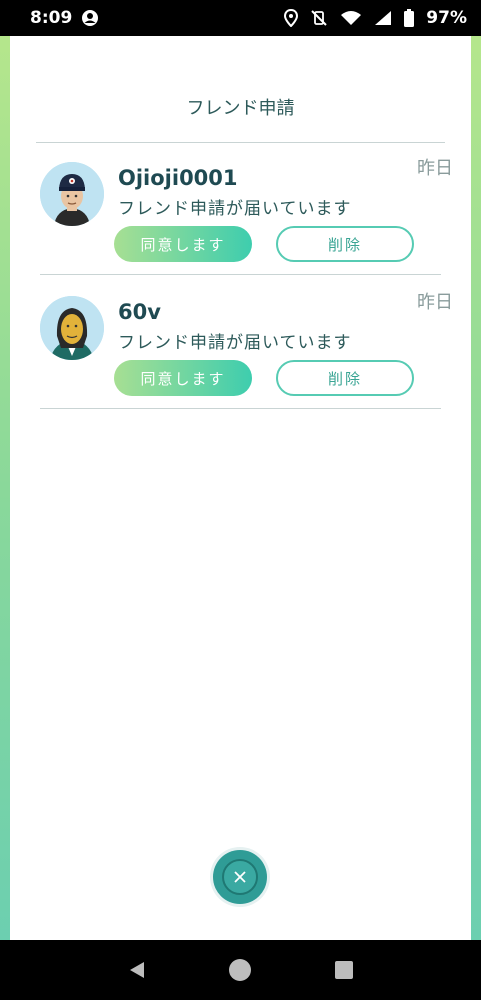 The image size is (481, 1000). I want to click on home-icon, so click(240, 970).